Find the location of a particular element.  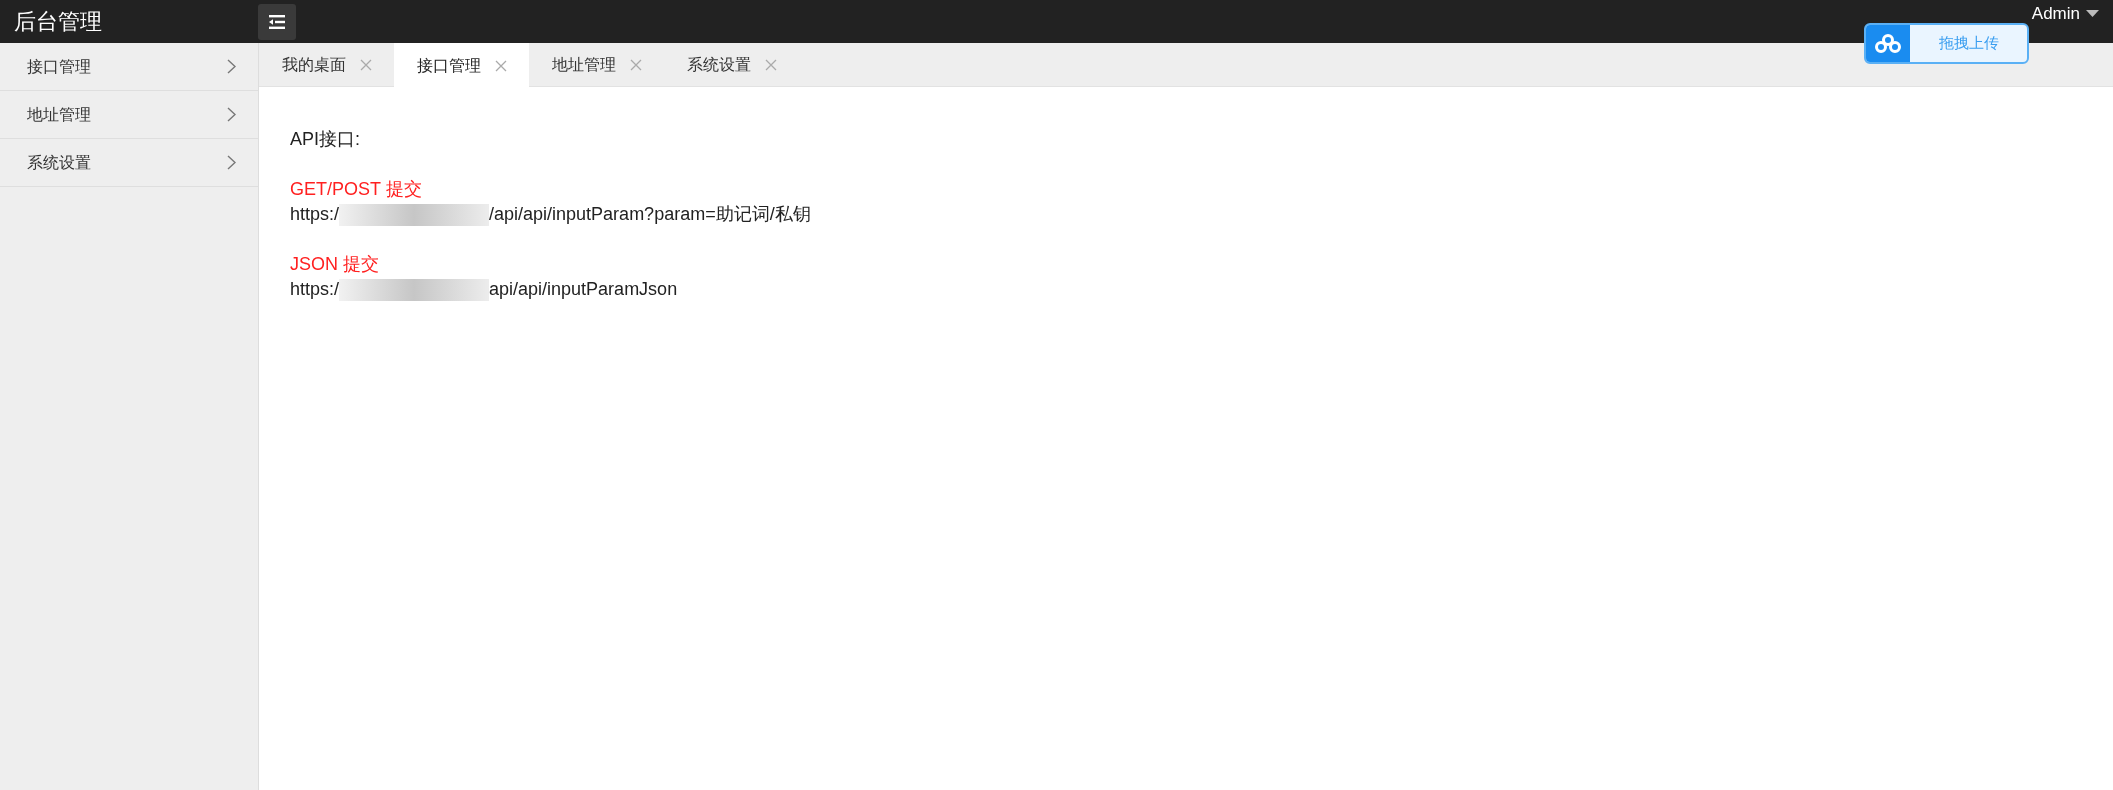

tab: 系统设置 is located at coordinates (731, 65).